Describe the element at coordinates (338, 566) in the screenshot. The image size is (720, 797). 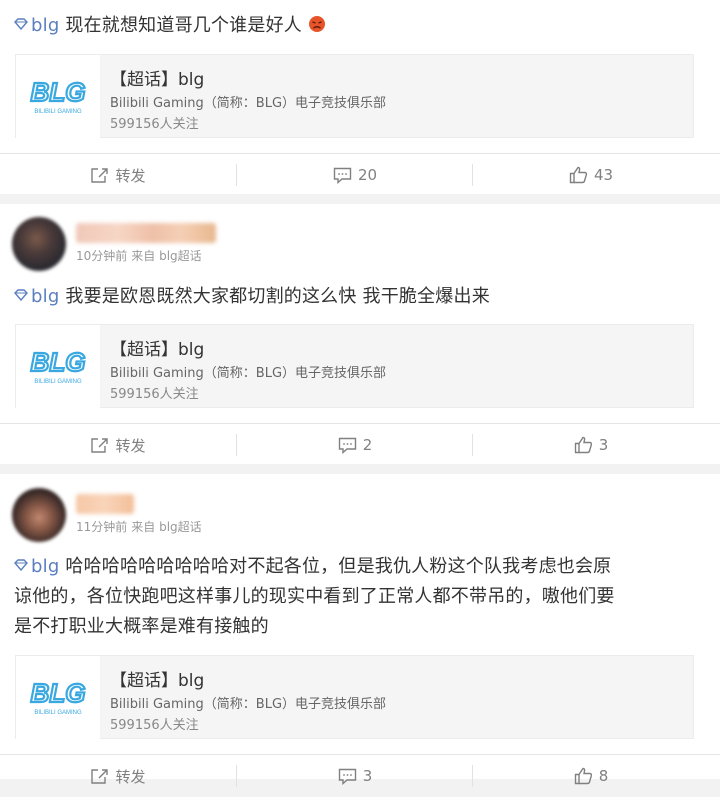
I see `post-body: 哈哈哈哈哈哈哈哈哈对不起各位，但是我仇人粉这个队我考虑也会原` at that location.